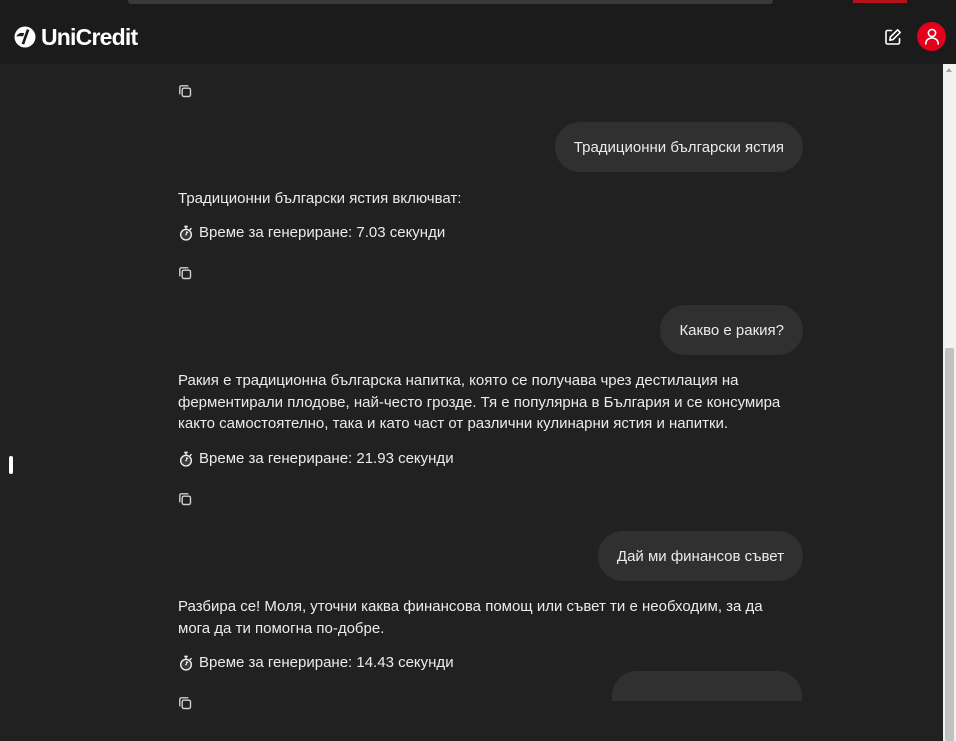 The width and height of the screenshot is (956, 741). I want to click on unicredit-logo-icon, so click(25, 37).